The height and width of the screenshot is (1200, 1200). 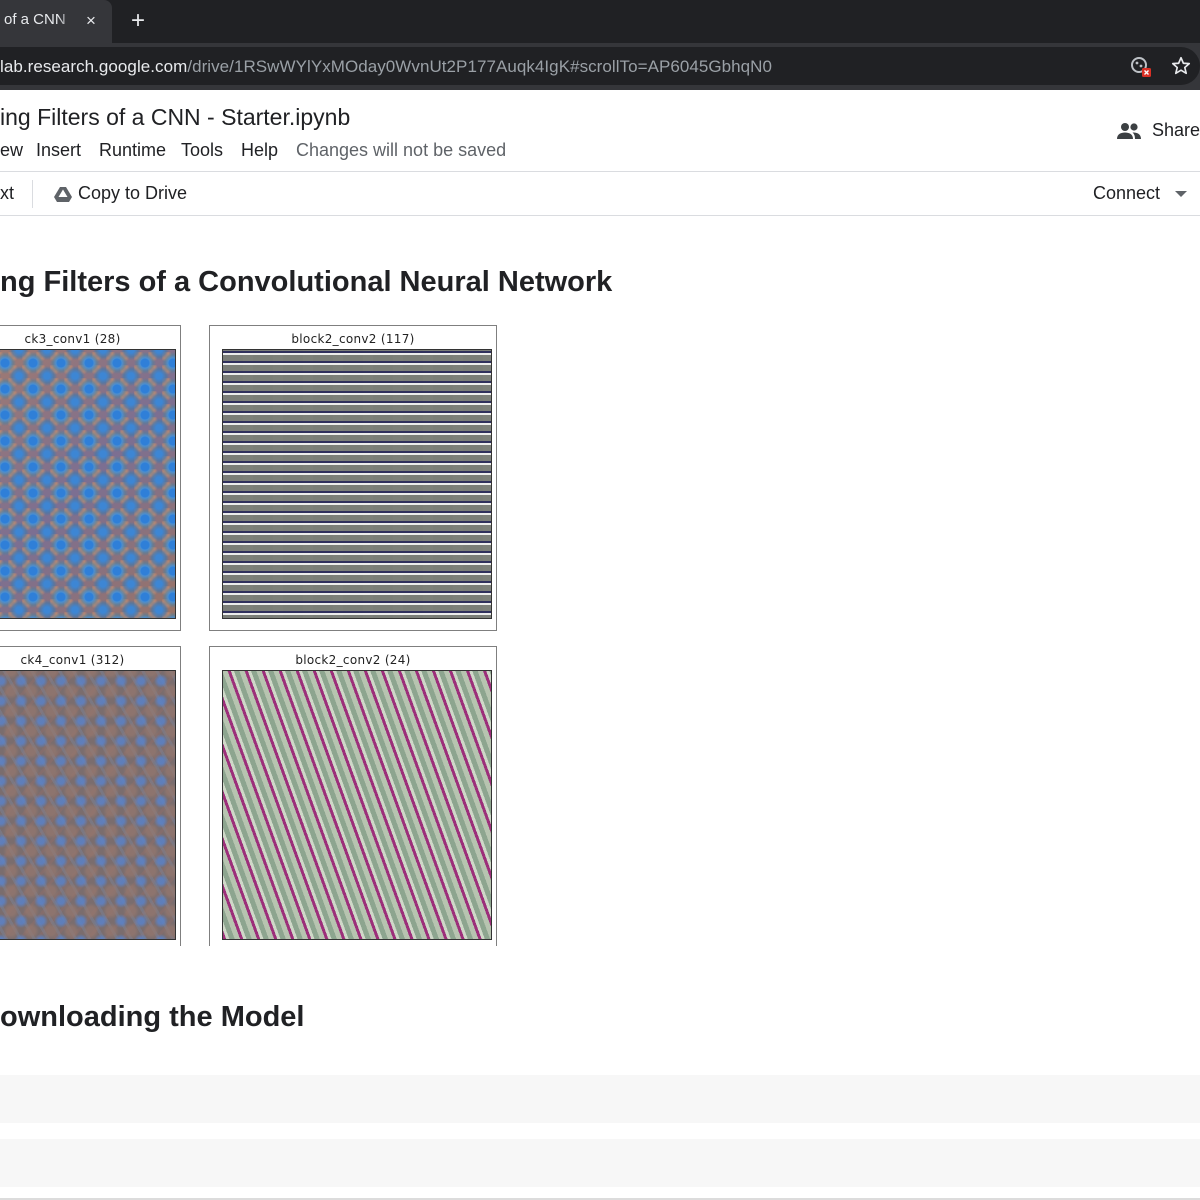 What do you see at coordinates (1181, 194) in the screenshot?
I see `chevron-down-icon` at bounding box center [1181, 194].